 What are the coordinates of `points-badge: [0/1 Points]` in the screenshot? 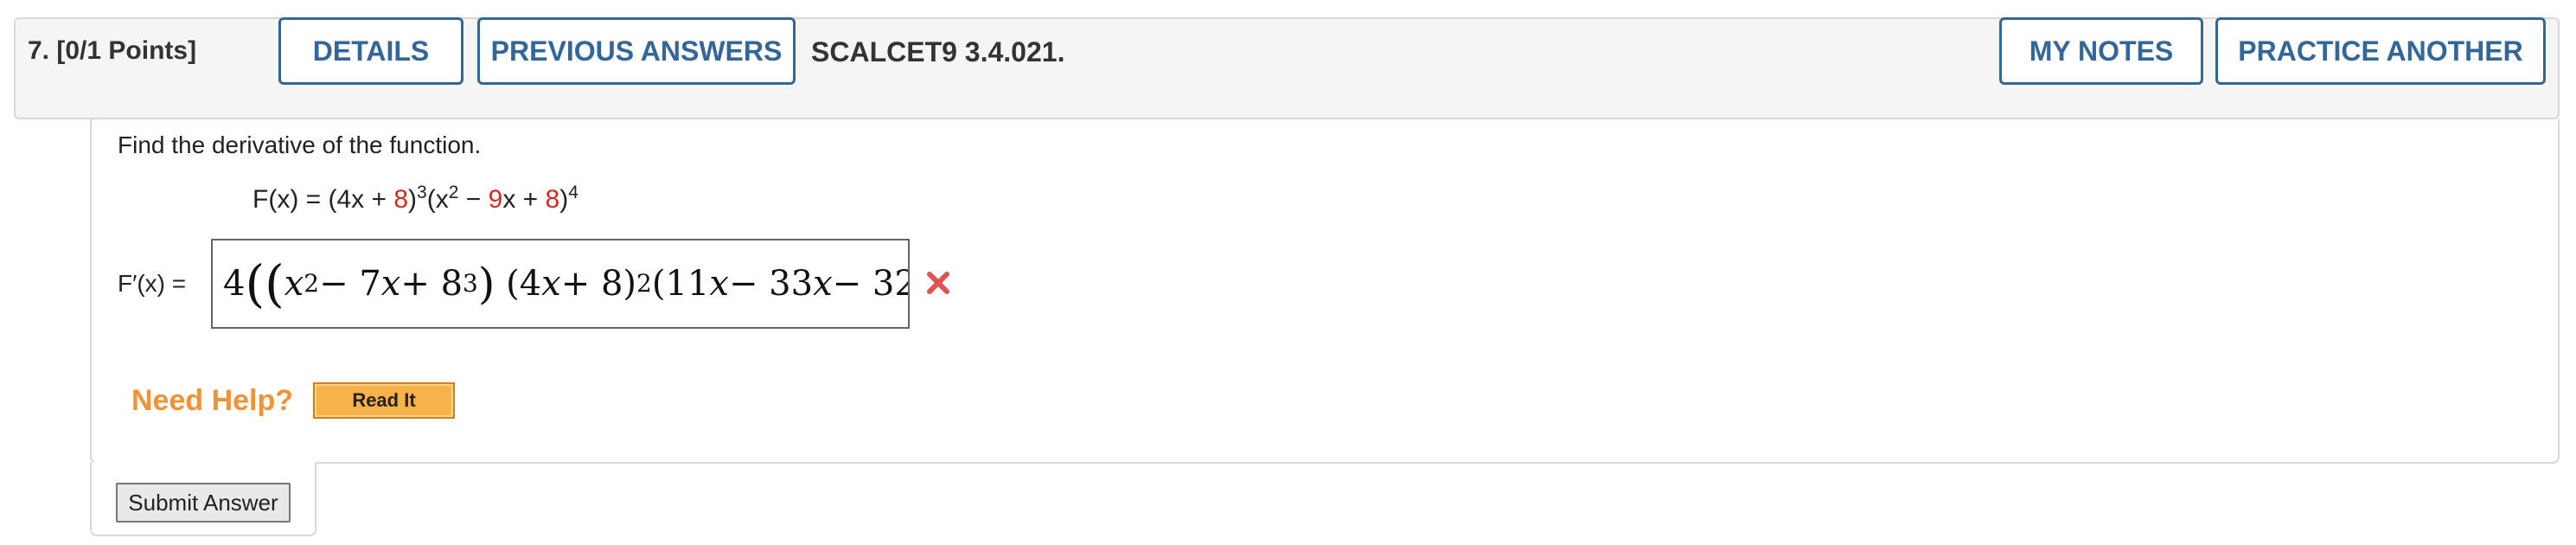 It's located at (127, 50).